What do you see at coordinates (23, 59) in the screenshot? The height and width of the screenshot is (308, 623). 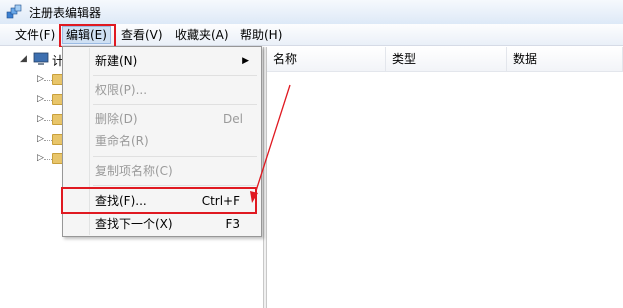 I see `tree-collapse-arrow-icon: ◢` at bounding box center [23, 59].